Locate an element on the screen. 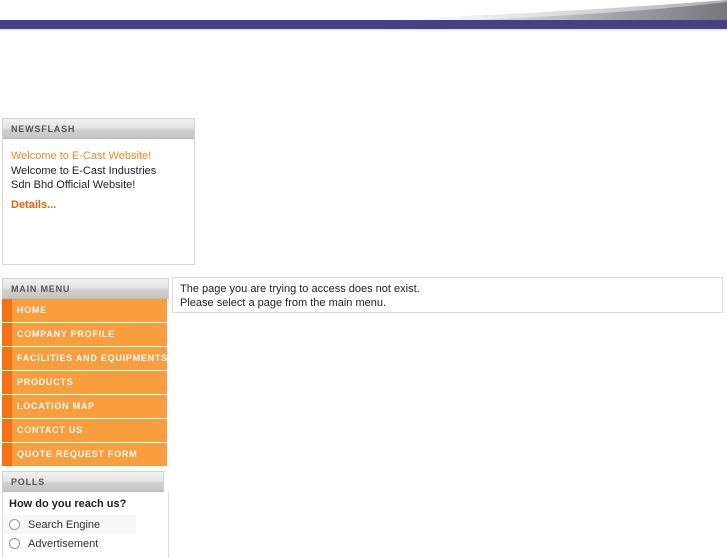 This screenshot has width=727, height=558. poll-question: How do you reach us? is located at coordinates (68, 504).